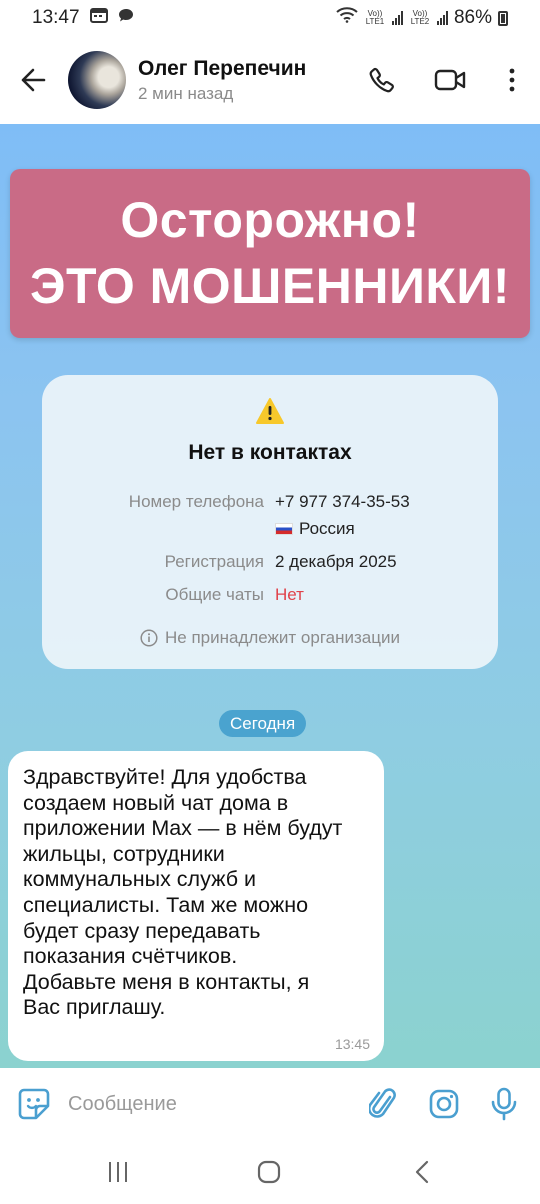 The width and height of the screenshot is (540, 1204). I want to click on recent-apps-button, so click(118, 1172).